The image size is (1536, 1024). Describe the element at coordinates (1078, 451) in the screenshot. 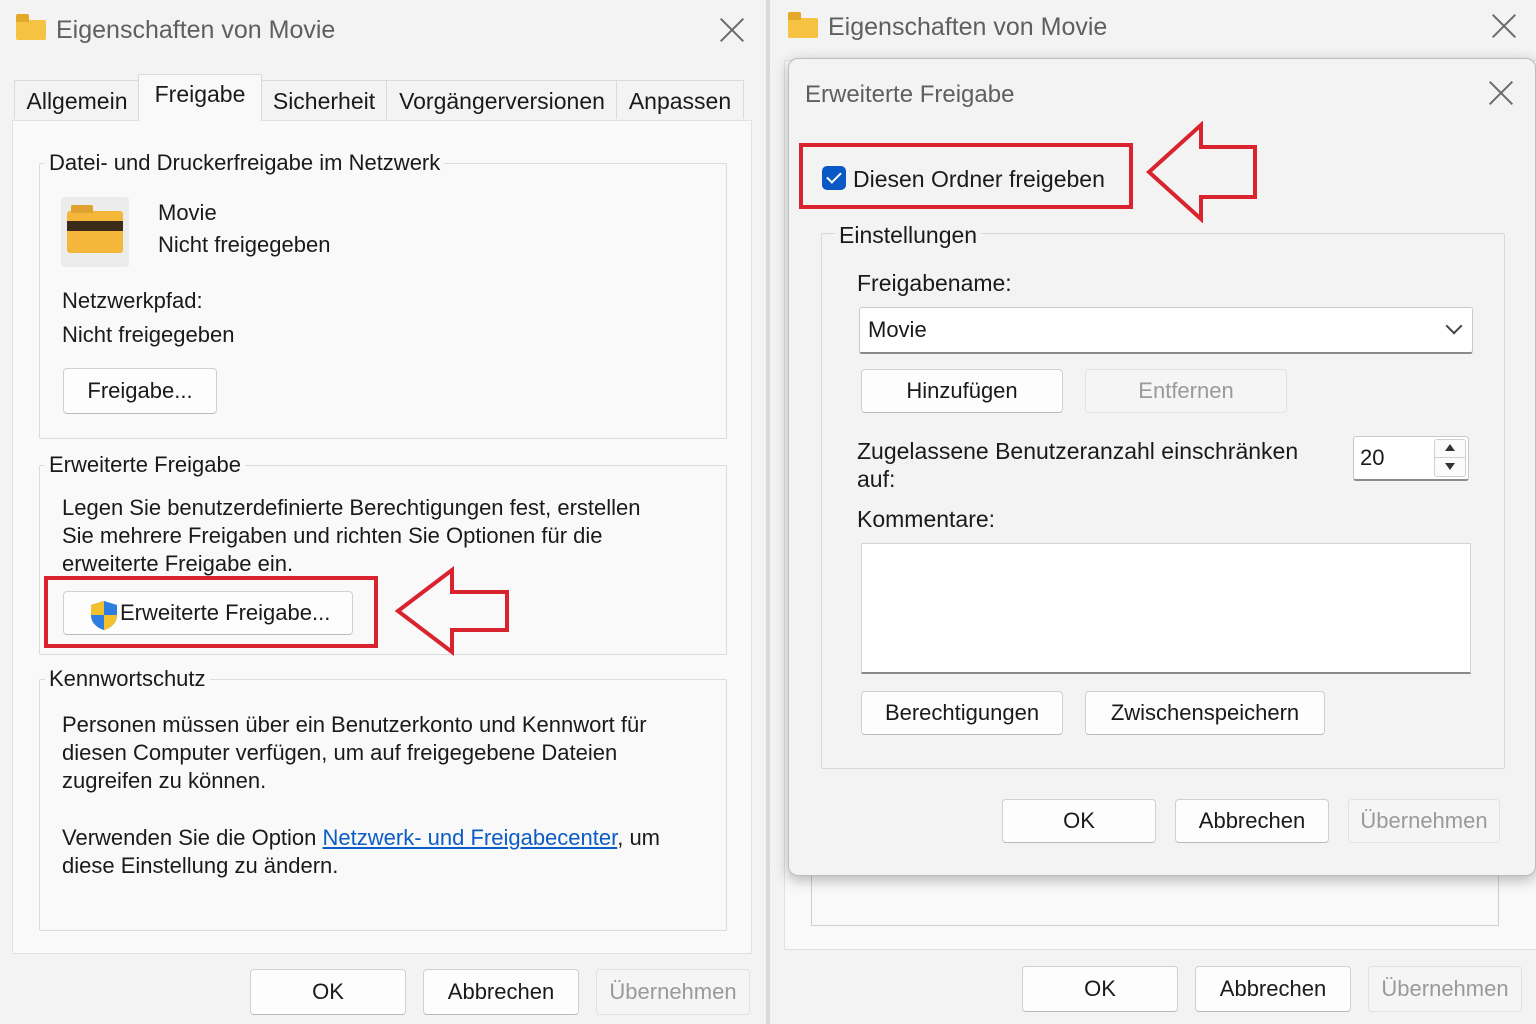

I see `user-limit-label-line1: Zugelassene Benutzeranzahl einschränken` at that location.